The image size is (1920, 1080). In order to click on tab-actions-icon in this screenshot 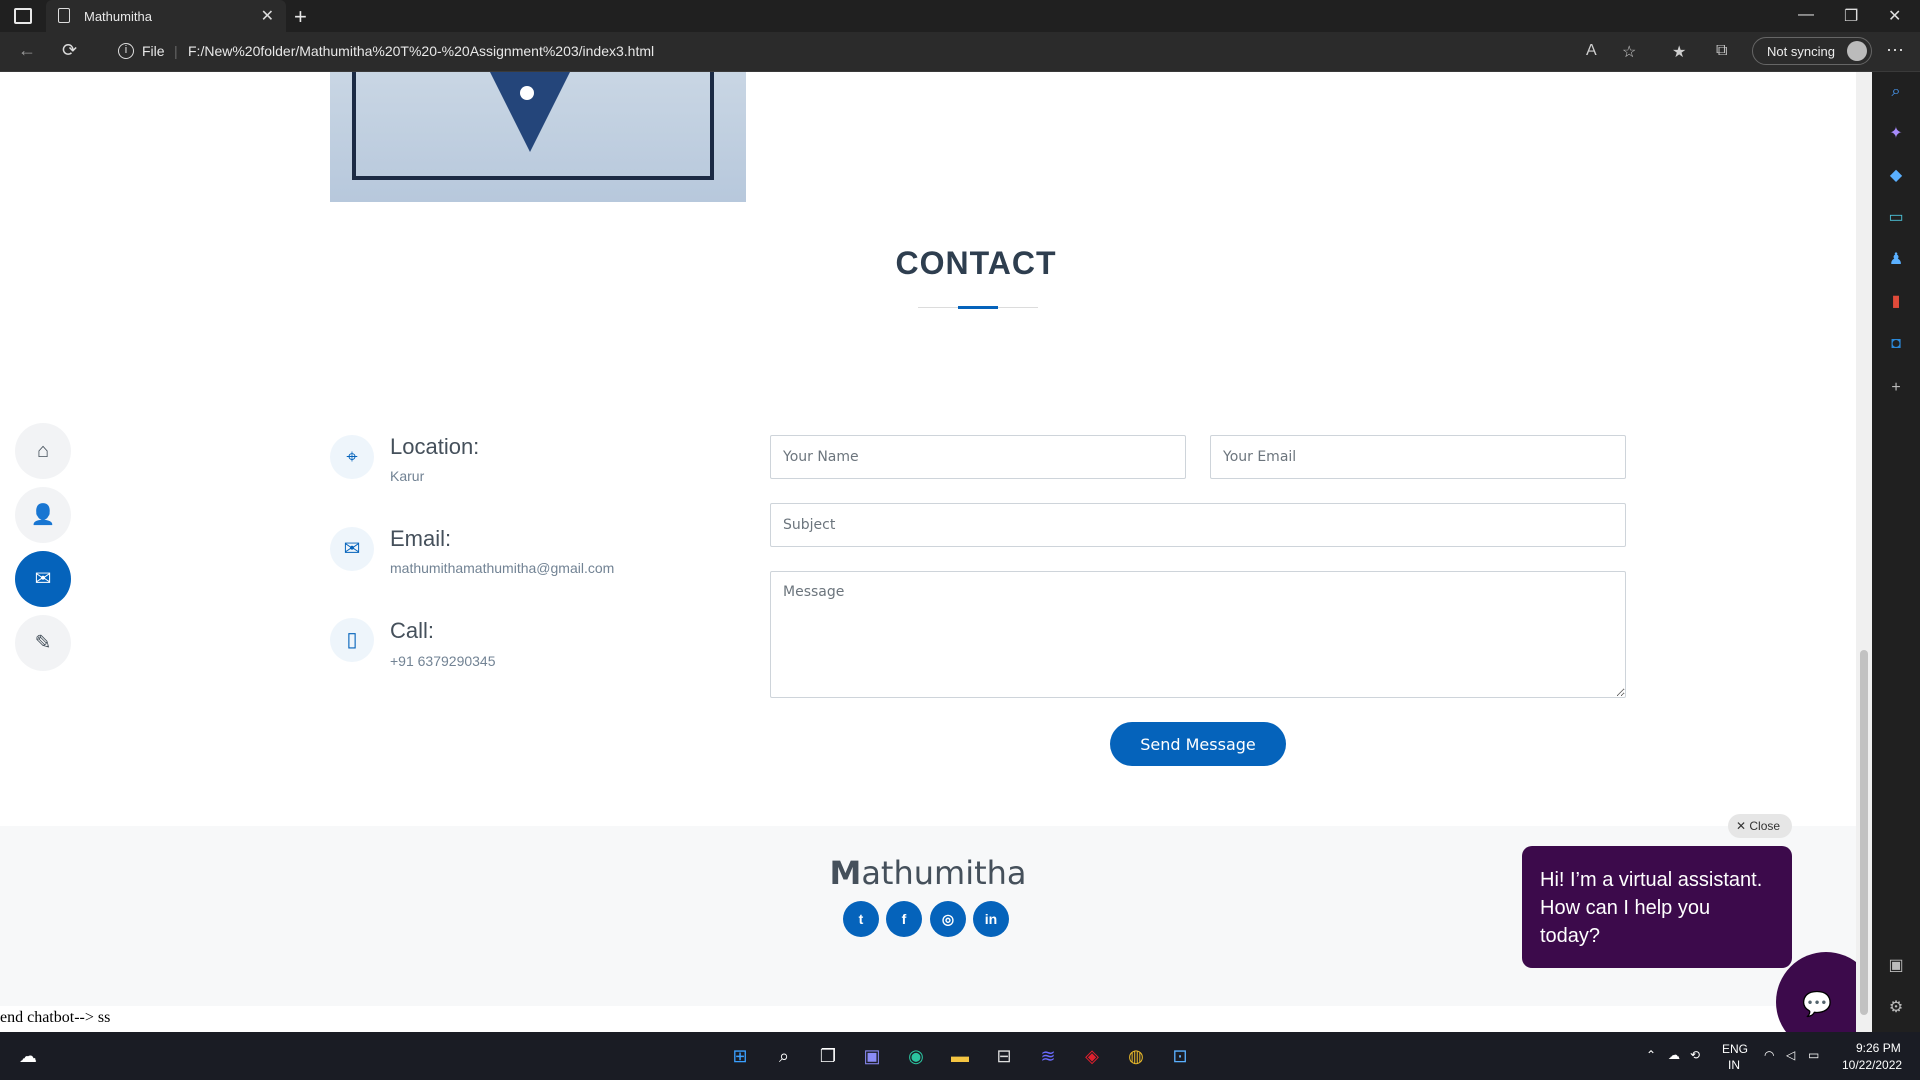, I will do `click(23, 16)`.